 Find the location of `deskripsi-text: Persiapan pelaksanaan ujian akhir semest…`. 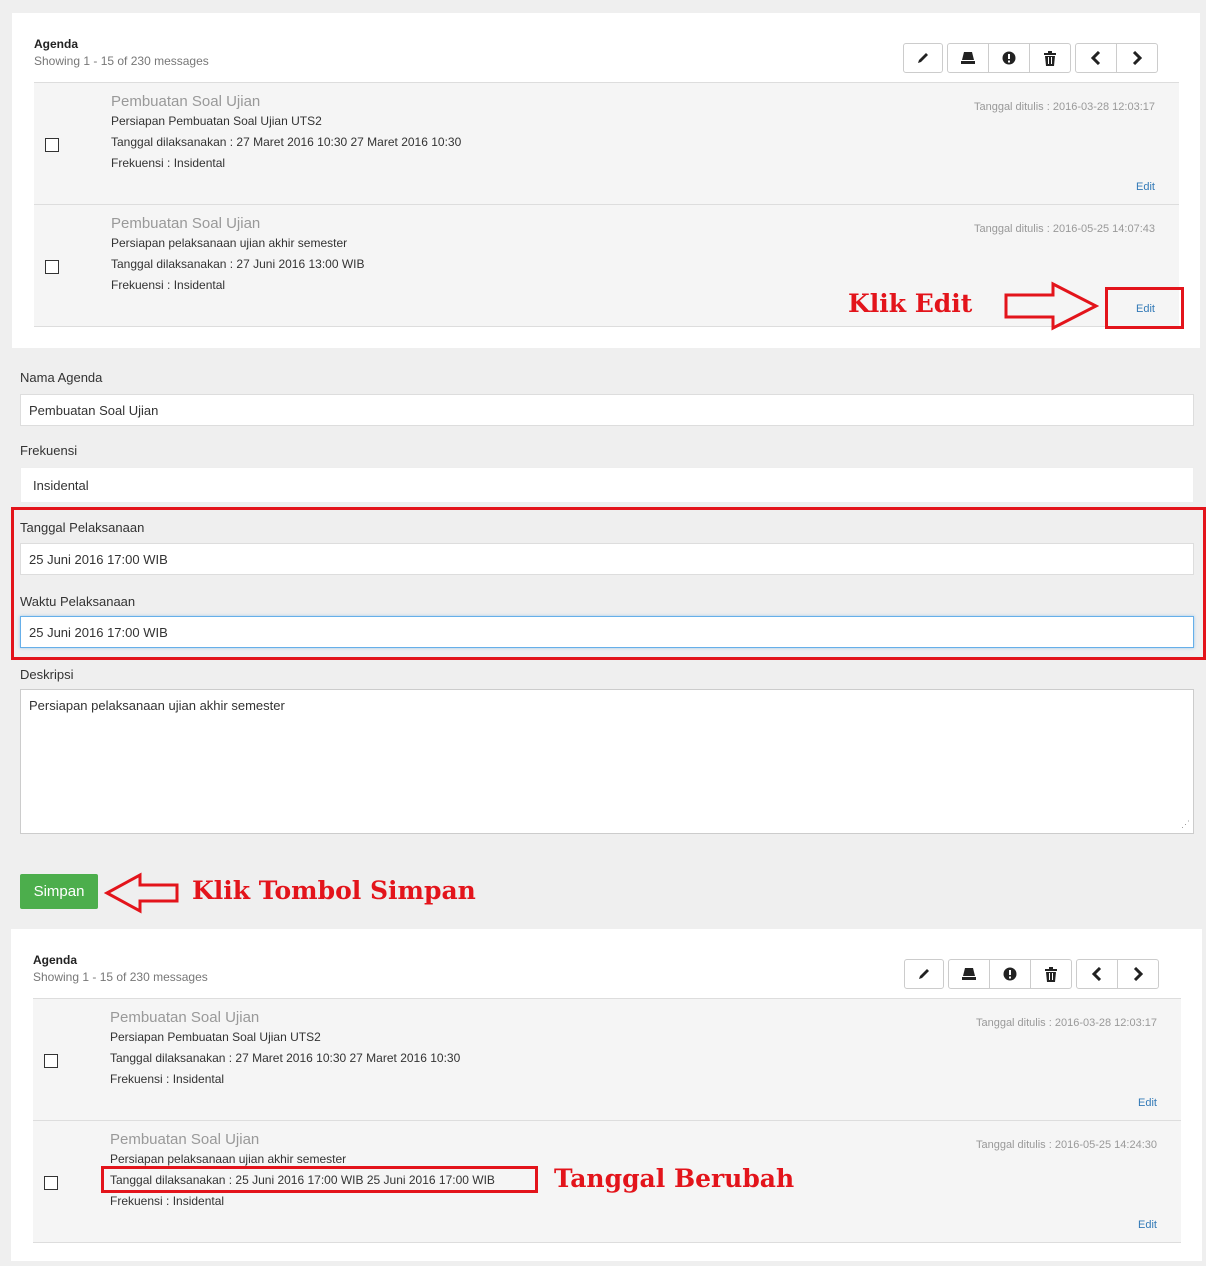

deskripsi-text: Persiapan pelaksanaan ujian akhir semest… is located at coordinates (157, 705).